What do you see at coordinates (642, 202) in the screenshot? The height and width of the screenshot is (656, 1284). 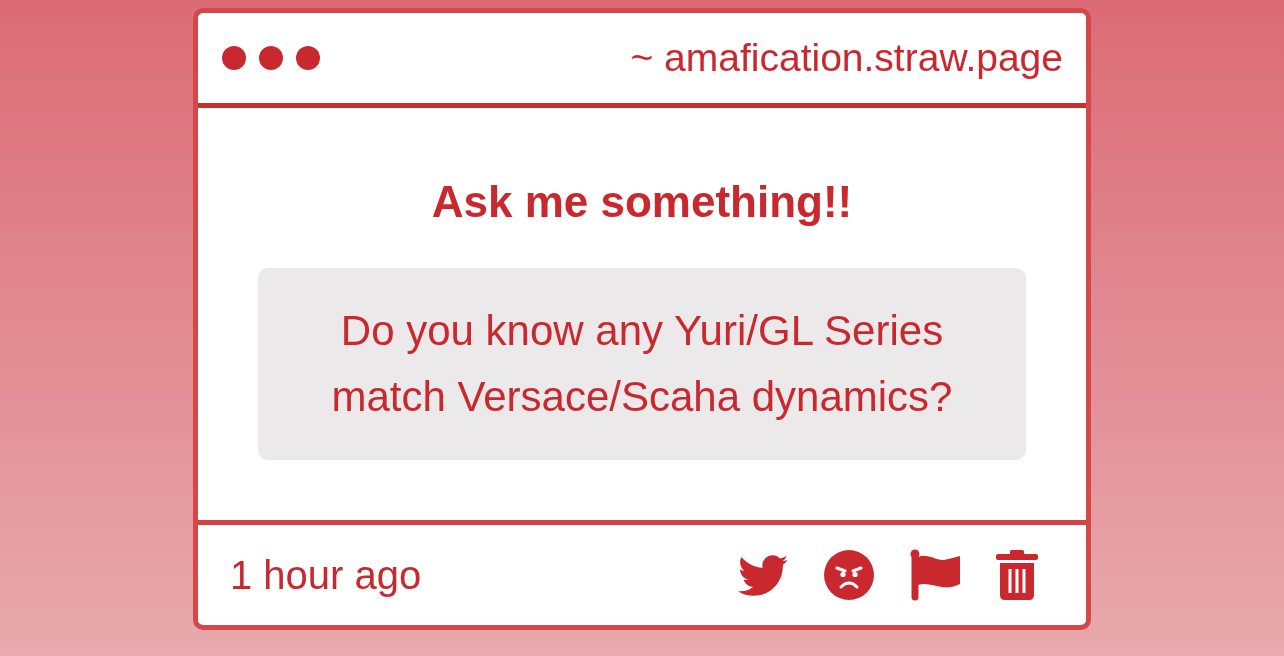 I see `prompt-title: Ask me something!!` at bounding box center [642, 202].